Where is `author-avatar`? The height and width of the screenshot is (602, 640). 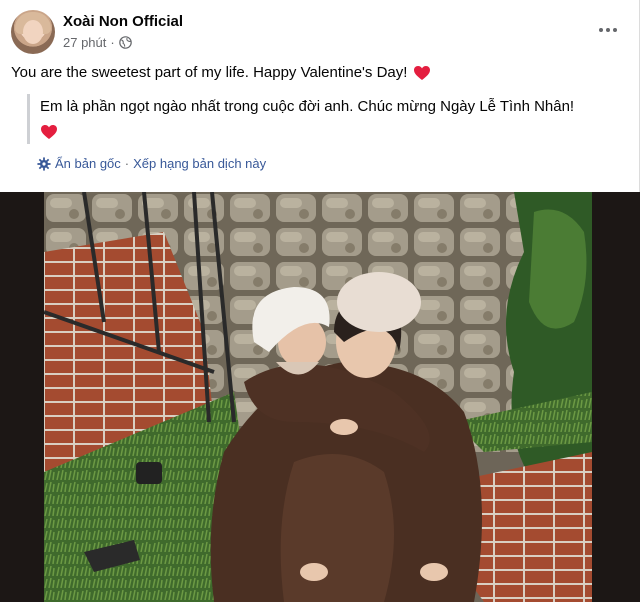 author-avatar is located at coordinates (33, 32).